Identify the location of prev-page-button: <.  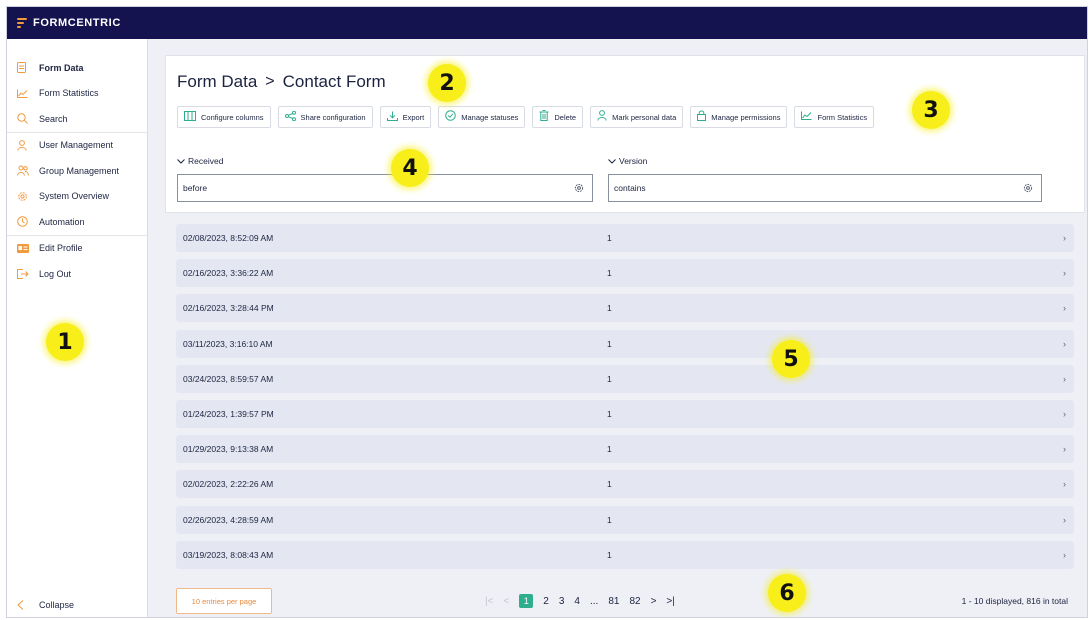
(506, 601).